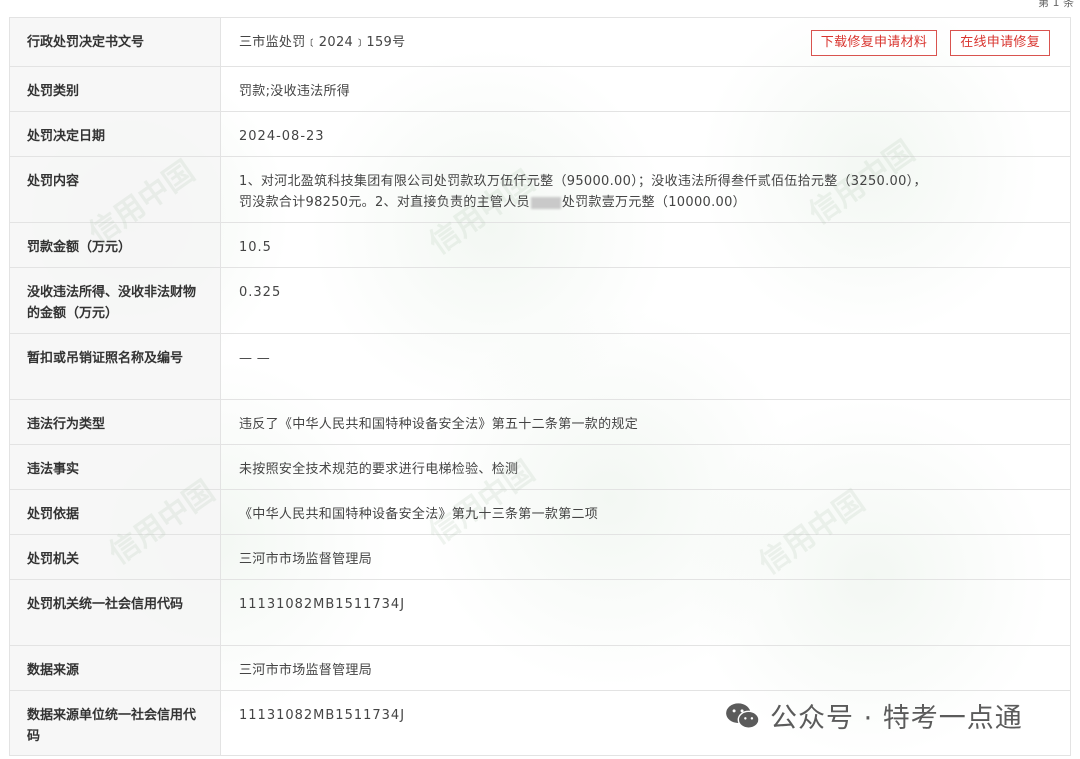 Image resolution: width=1080 pixels, height=759 pixels. What do you see at coordinates (540, 367) in the screenshot?
I see `table-row: 暂扣或吊销证照名称及编号 — —` at bounding box center [540, 367].